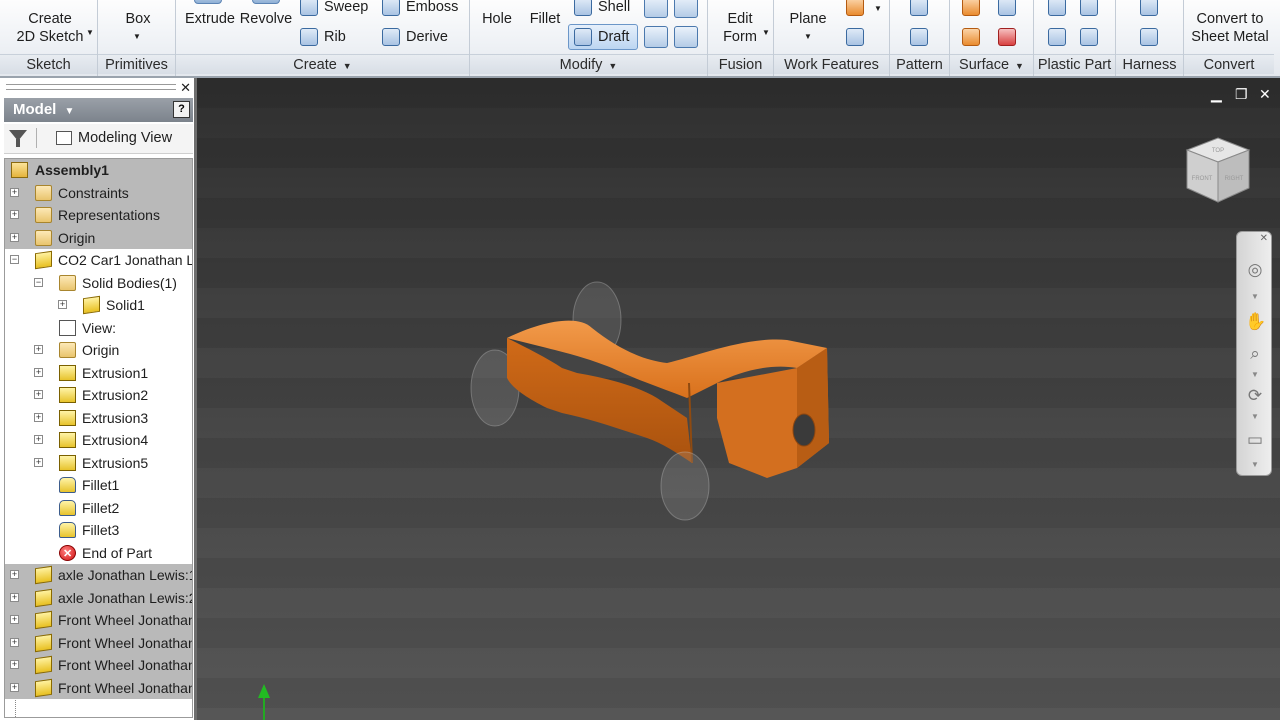  I want to click on tree-item-assembly: Assembly1, so click(98, 170).